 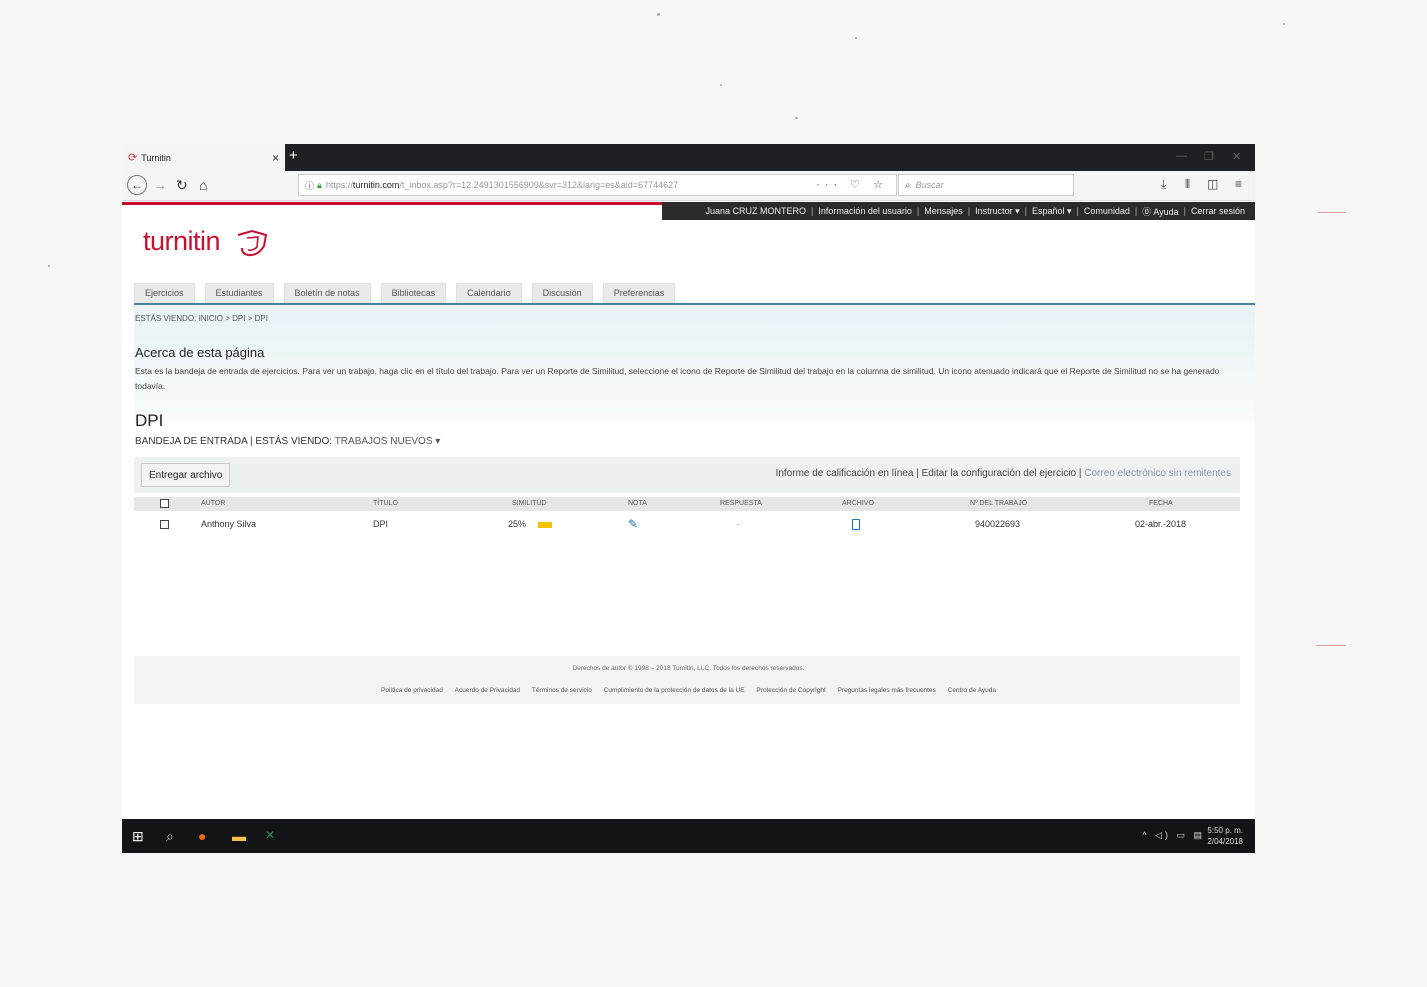 I want to click on reload-icon: ↻, so click(x=182, y=185).